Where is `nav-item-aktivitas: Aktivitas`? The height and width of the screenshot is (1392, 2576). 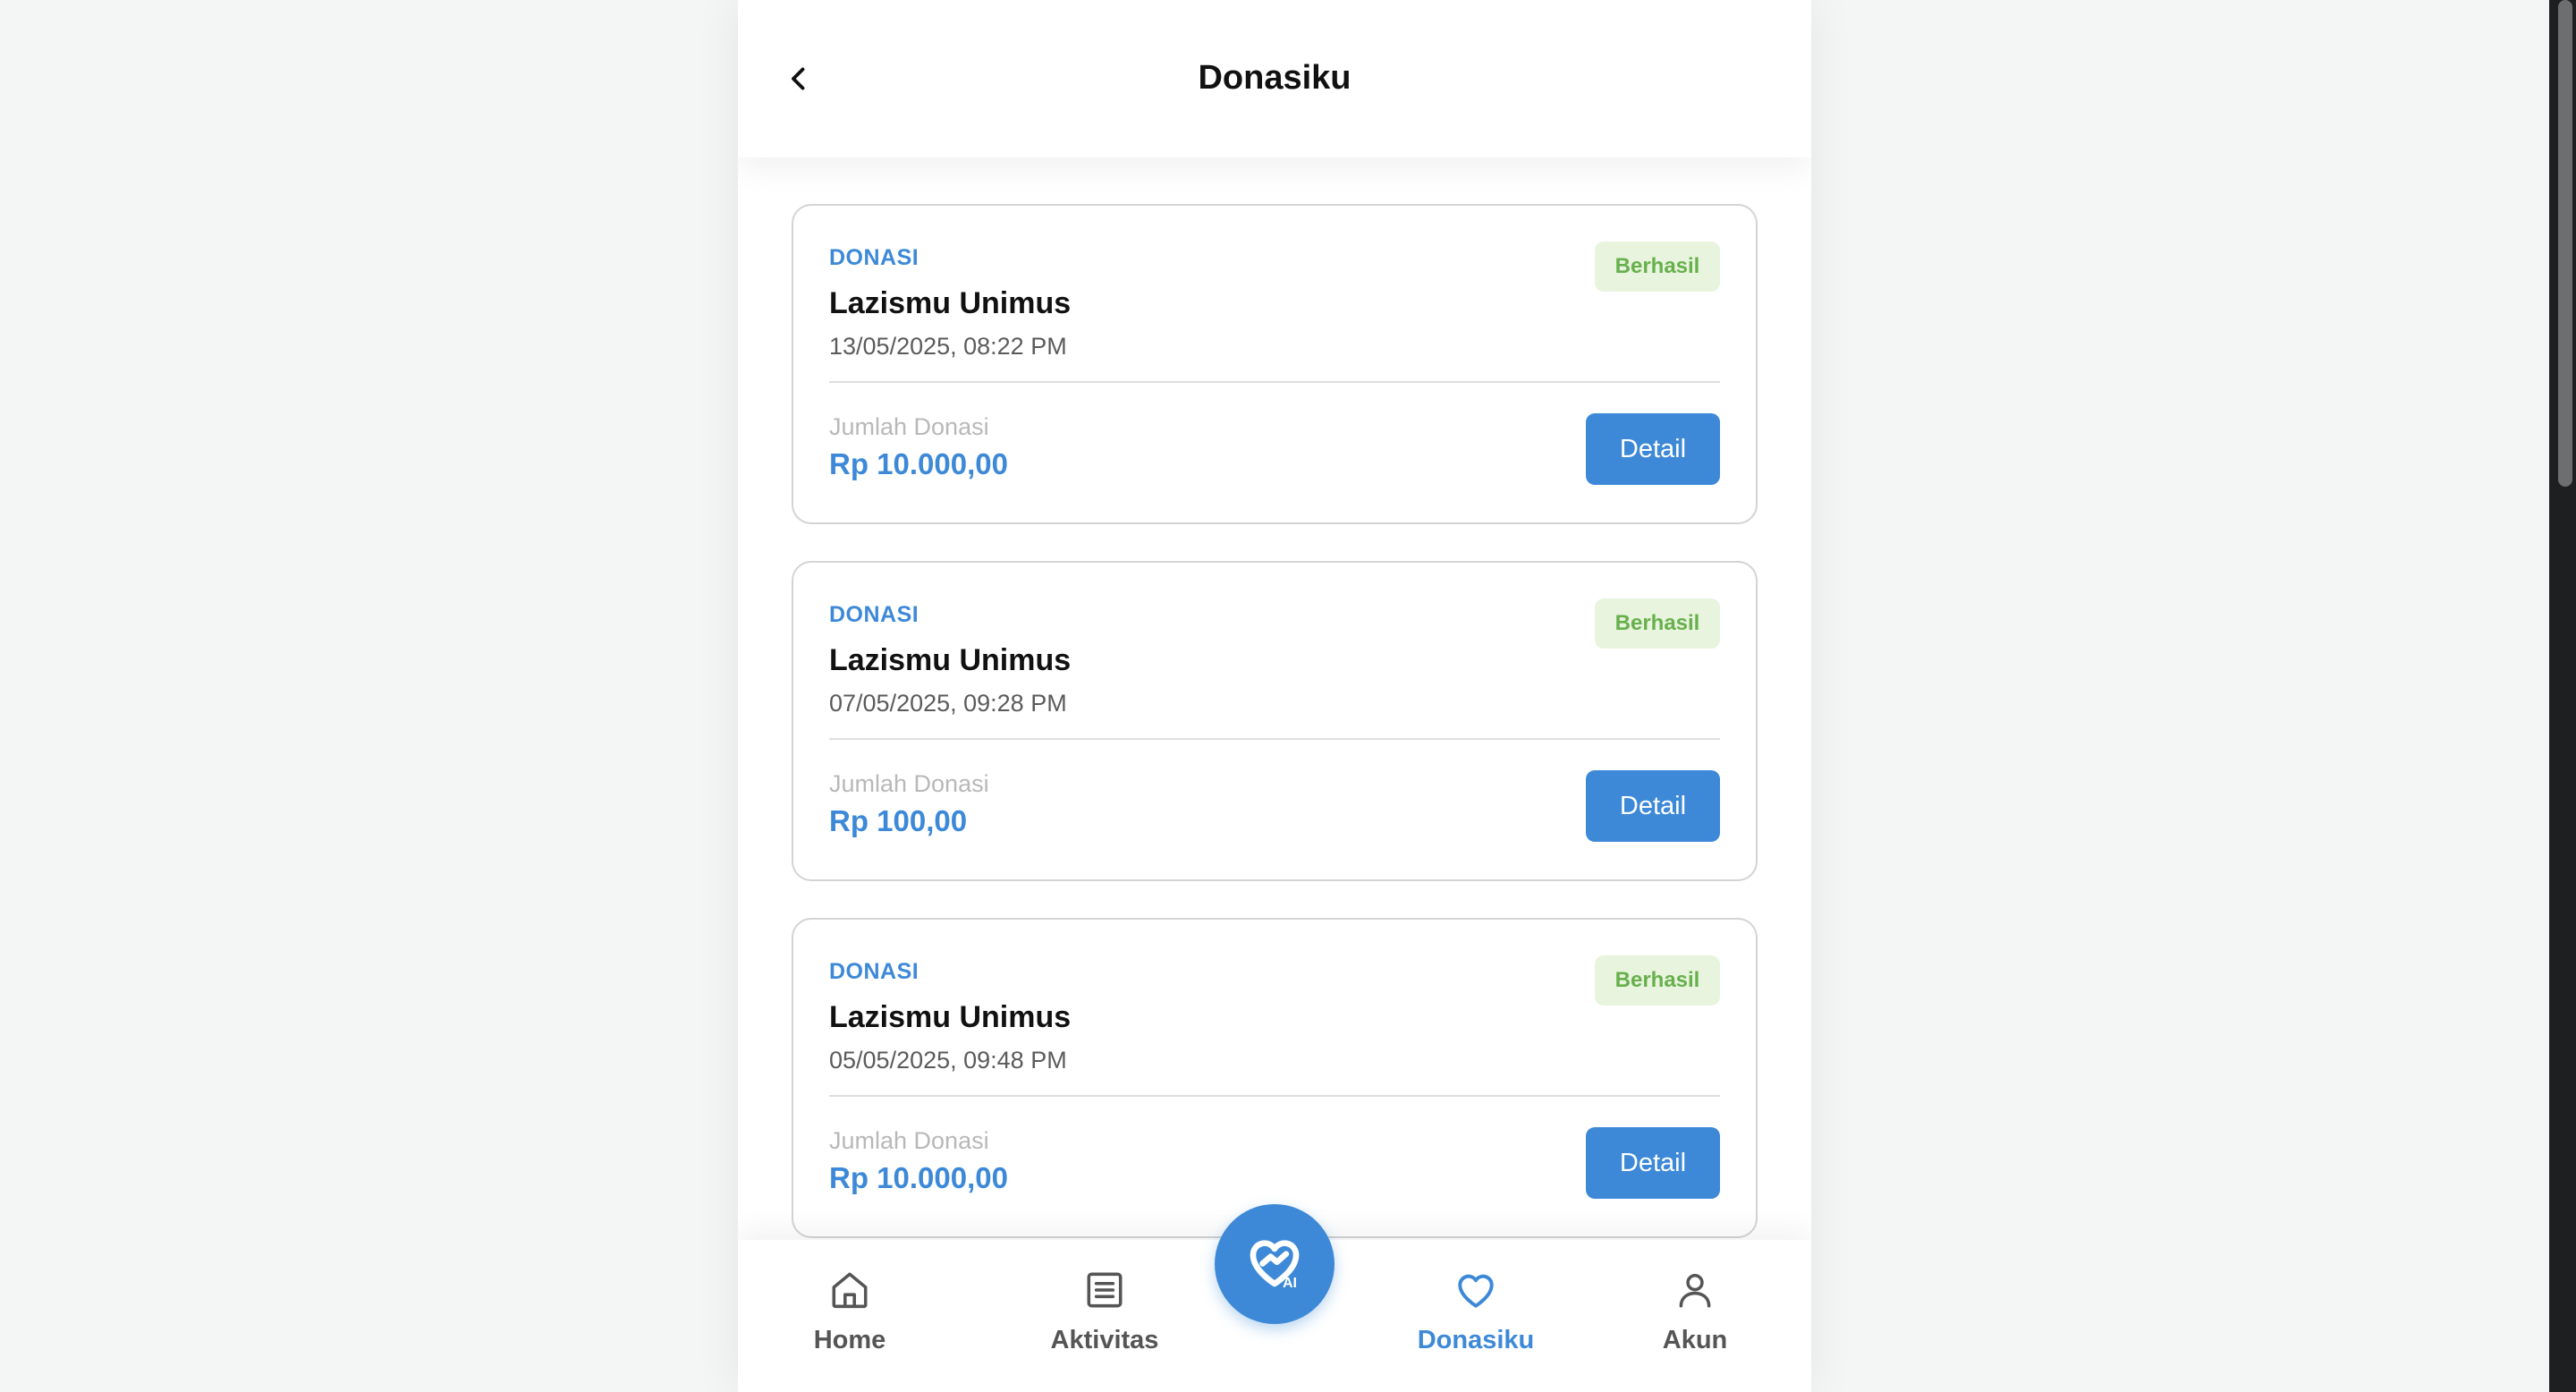
nav-item-aktivitas: Aktivitas is located at coordinates (1104, 1316).